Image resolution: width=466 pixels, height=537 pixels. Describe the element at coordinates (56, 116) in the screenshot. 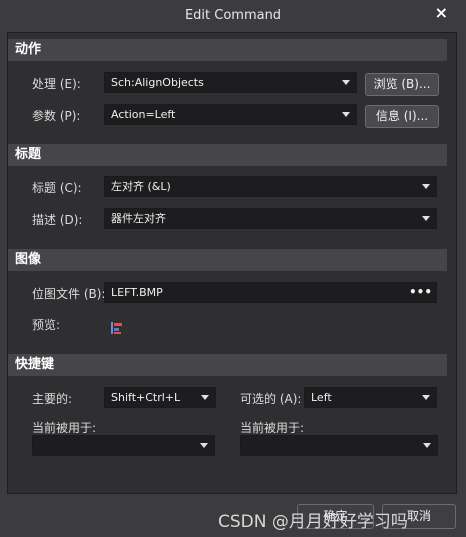

I see `params-label: 参数 (P):` at that location.